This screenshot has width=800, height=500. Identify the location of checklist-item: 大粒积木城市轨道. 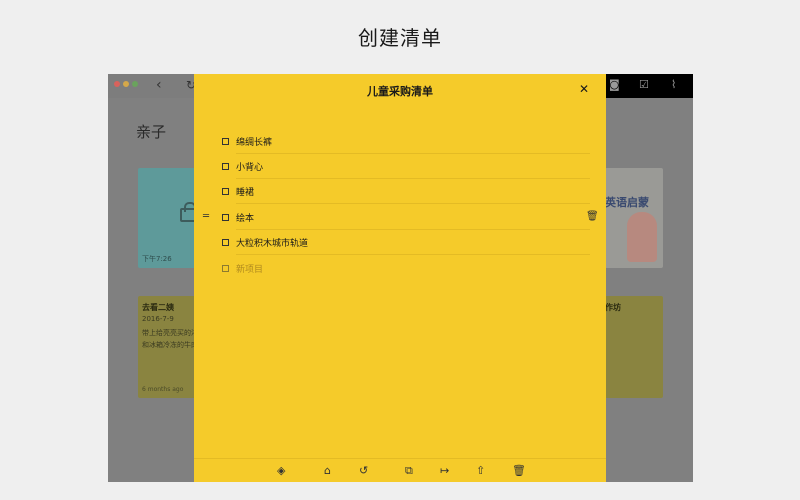
(400, 242).